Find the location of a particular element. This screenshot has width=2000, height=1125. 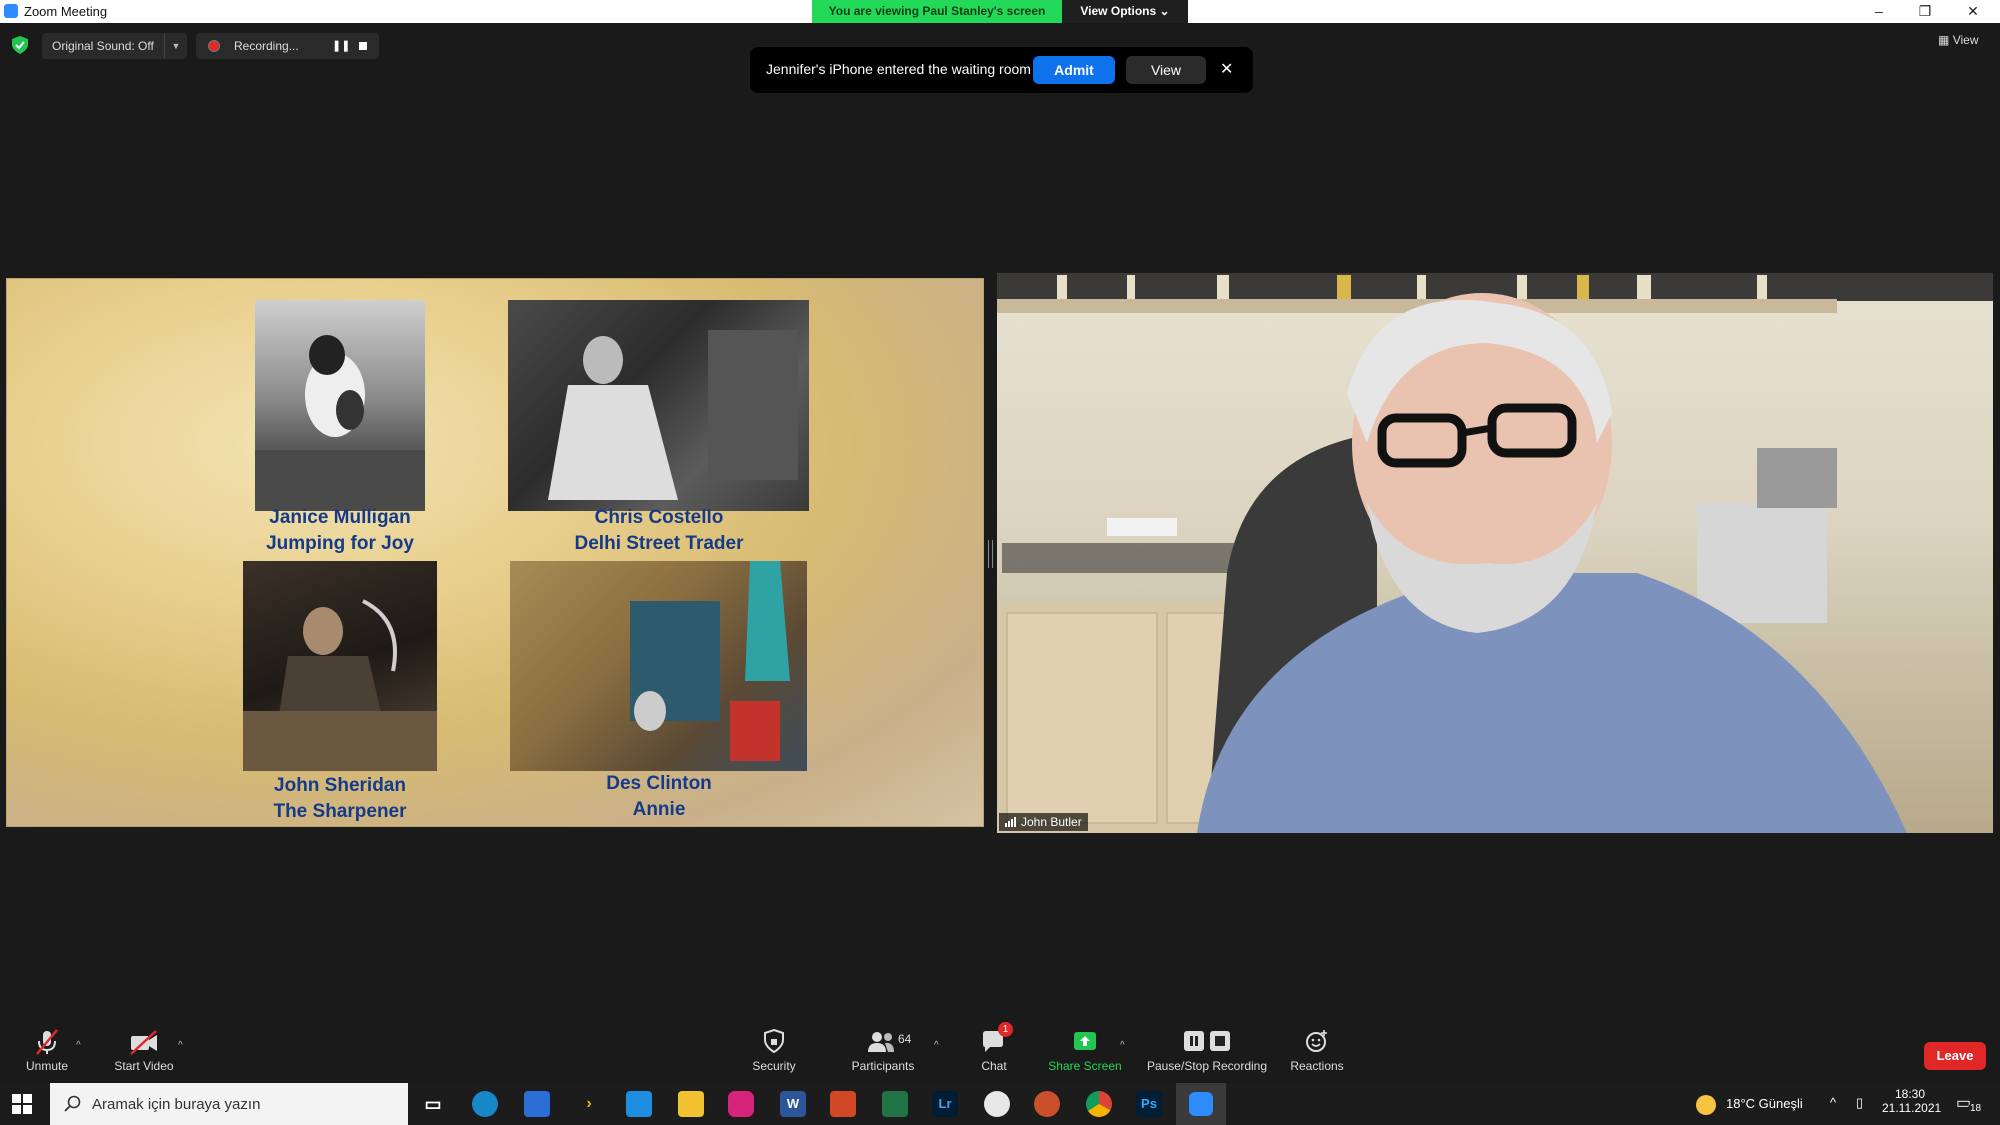

view-layout-button: ▦ View is located at coordinates (1967, 44).